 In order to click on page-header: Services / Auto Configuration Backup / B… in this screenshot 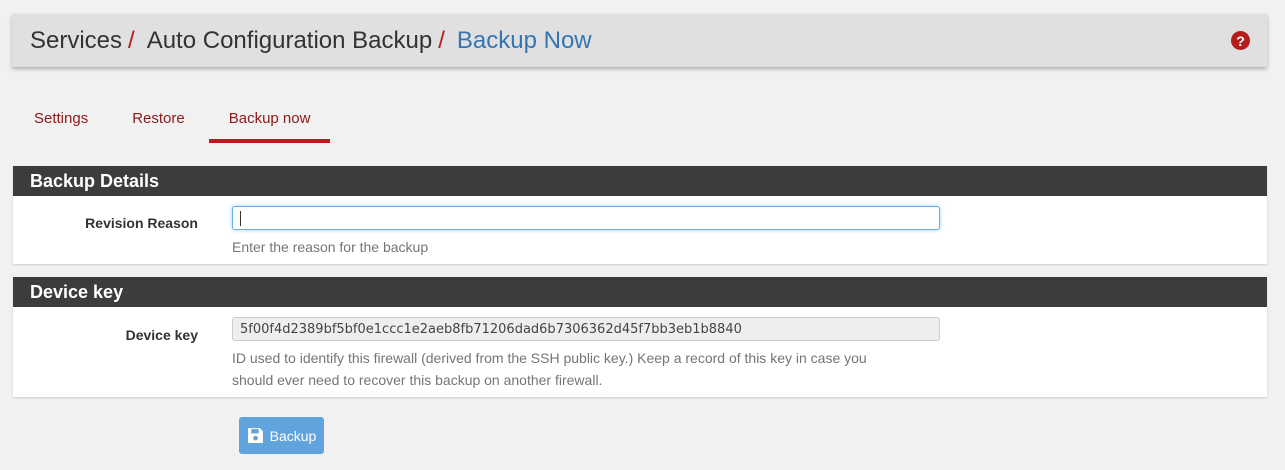, I will do `click(639, 40)`.